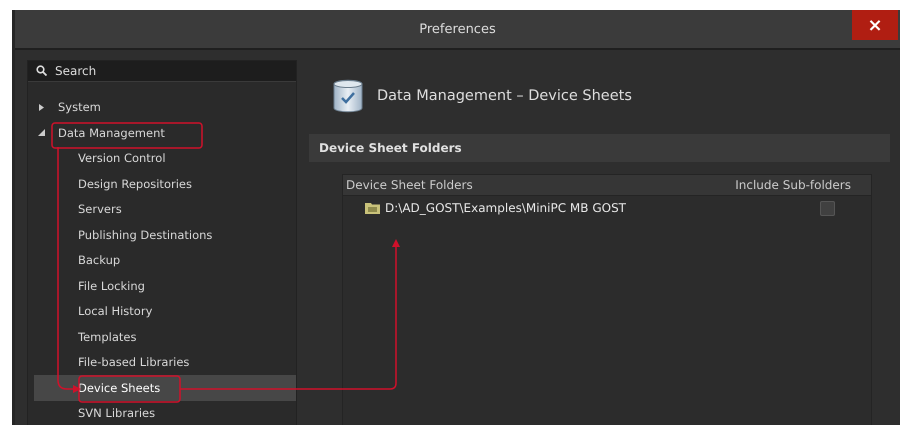 This screenshot has width=903, height=425. Describe the element at coordinates (165, 183) in the screenshot. I see `tree-item: Design Repositories` at that location.